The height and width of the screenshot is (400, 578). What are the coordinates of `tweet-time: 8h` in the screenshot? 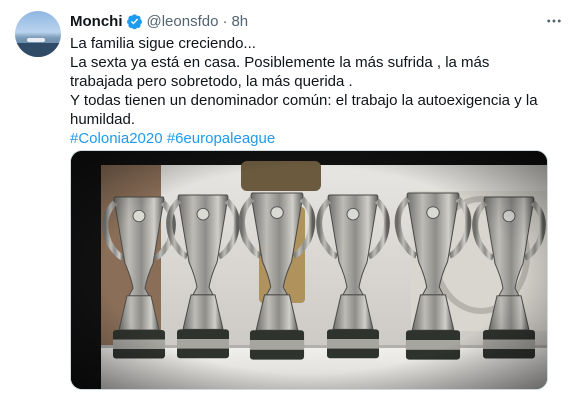 It's located at (239, 21).